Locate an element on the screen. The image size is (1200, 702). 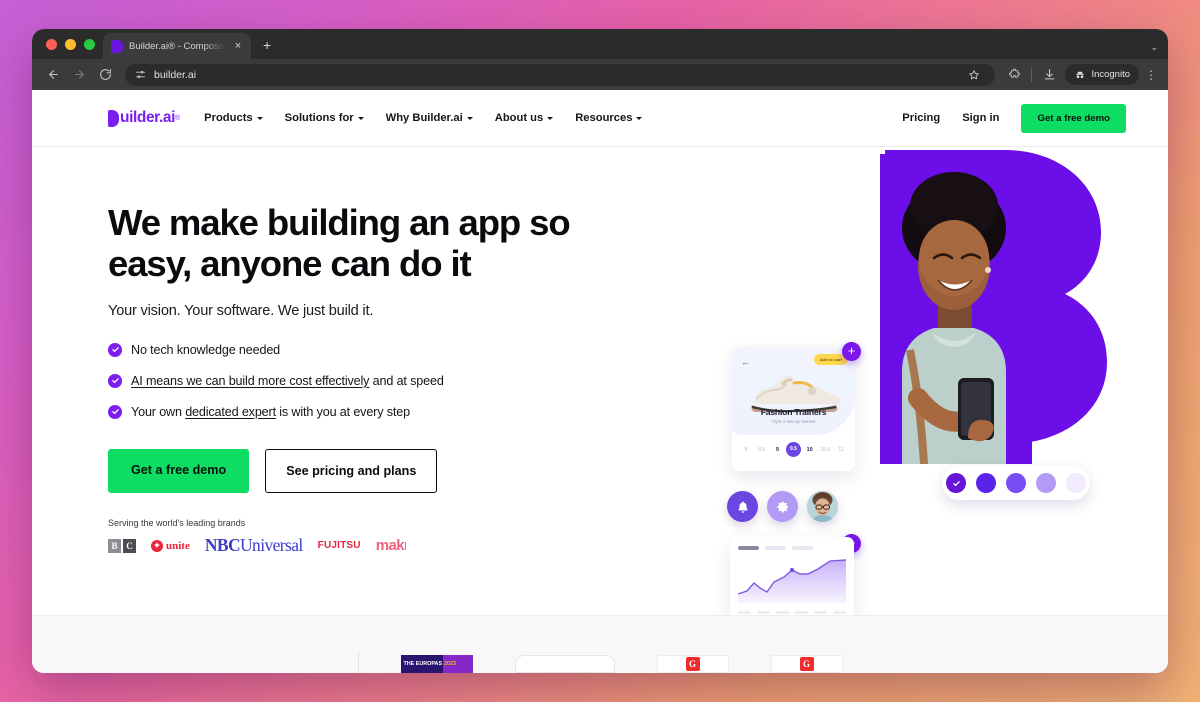
award-badge-europas: THE EUROPAS 2023 is located at coordinates (436, 664).